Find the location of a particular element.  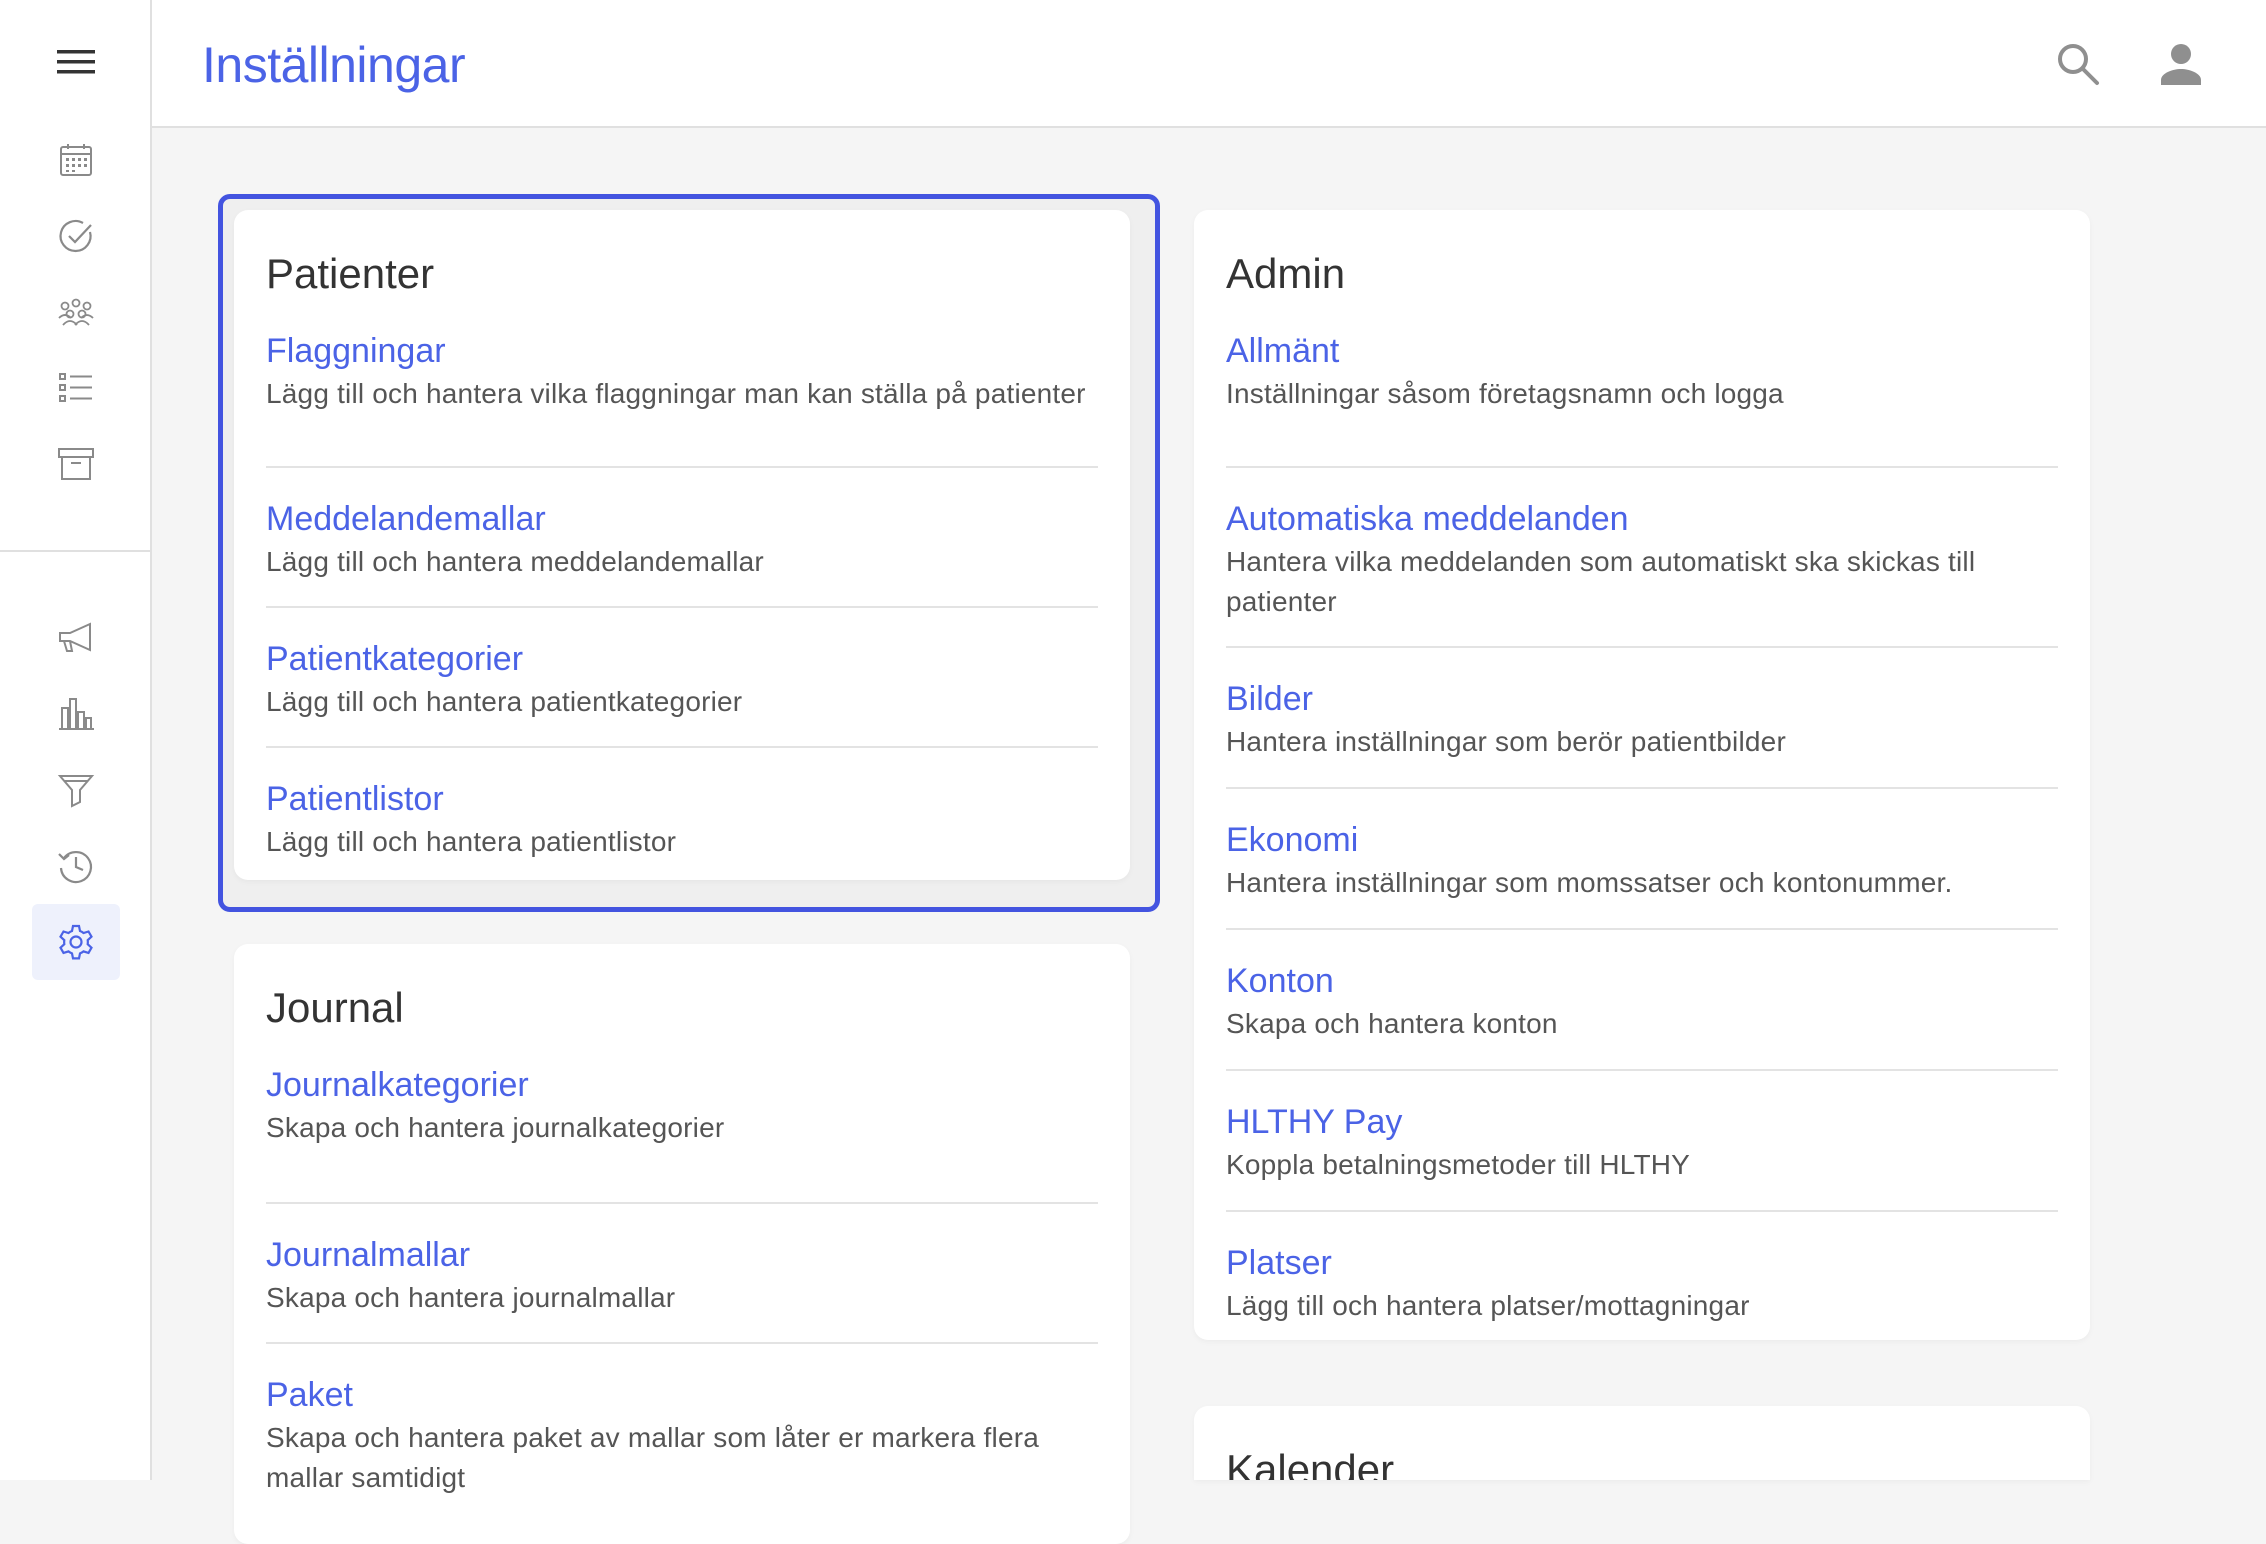

item-description: Lägg till och hantera meddelandemallar is located at coordinates (515, 561).